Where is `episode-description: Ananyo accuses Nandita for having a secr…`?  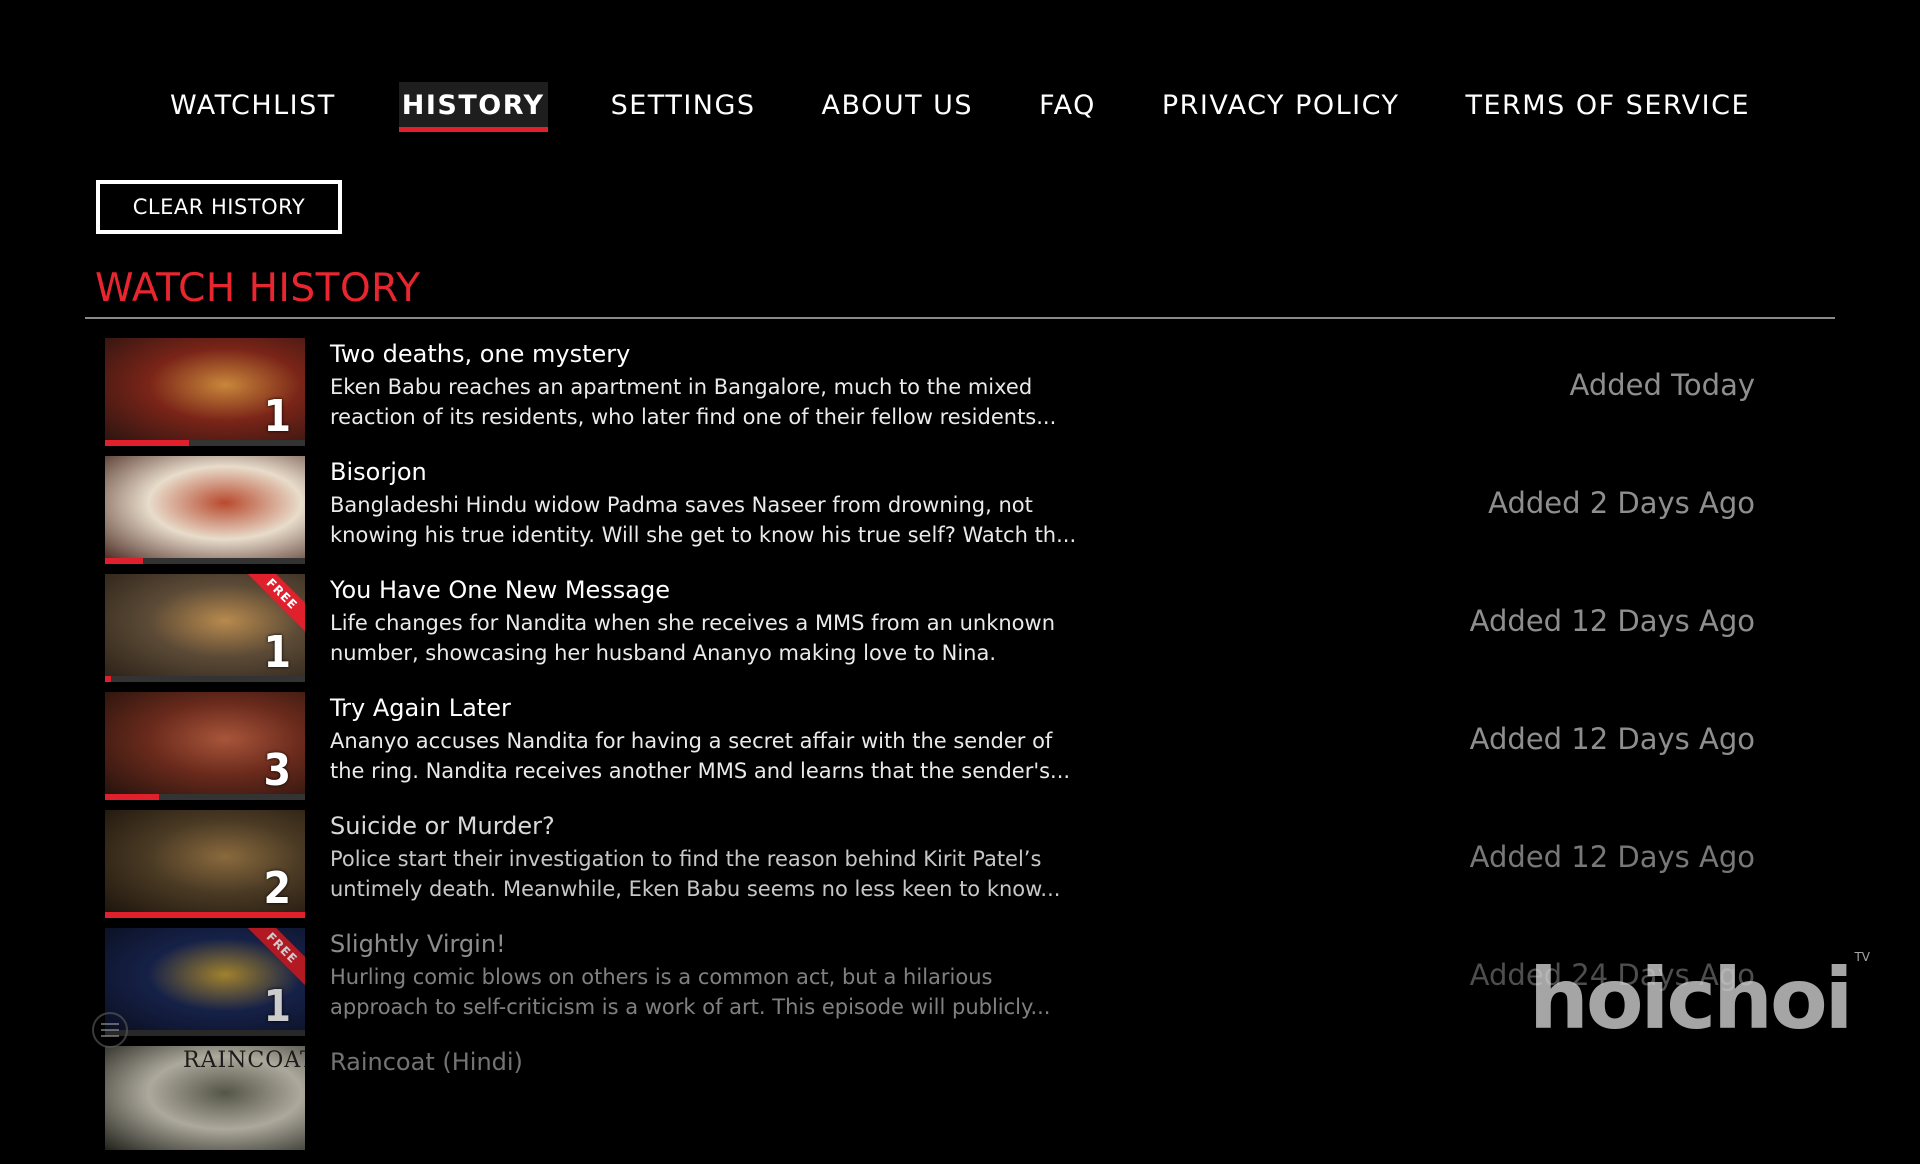 episode-description: Ananyo accuses Nandita for having a secr… is located at coordinates (700, 756).